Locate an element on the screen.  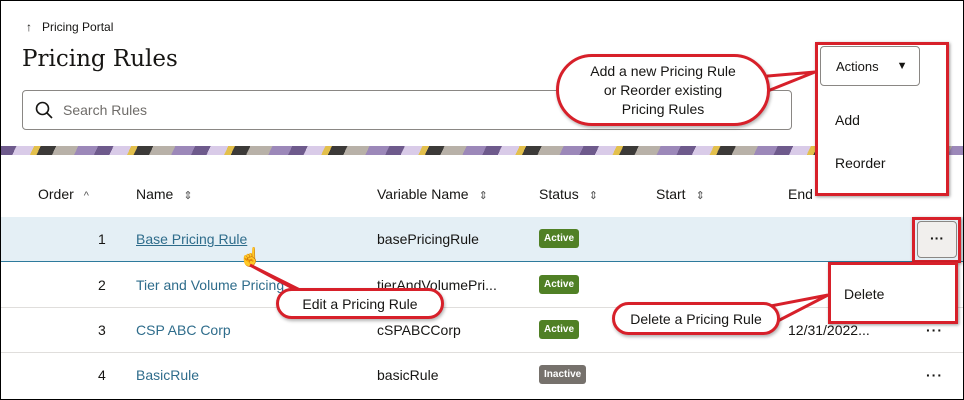
callout-delete: Delete a Pricing Rule is located at coordinates (696, 318).